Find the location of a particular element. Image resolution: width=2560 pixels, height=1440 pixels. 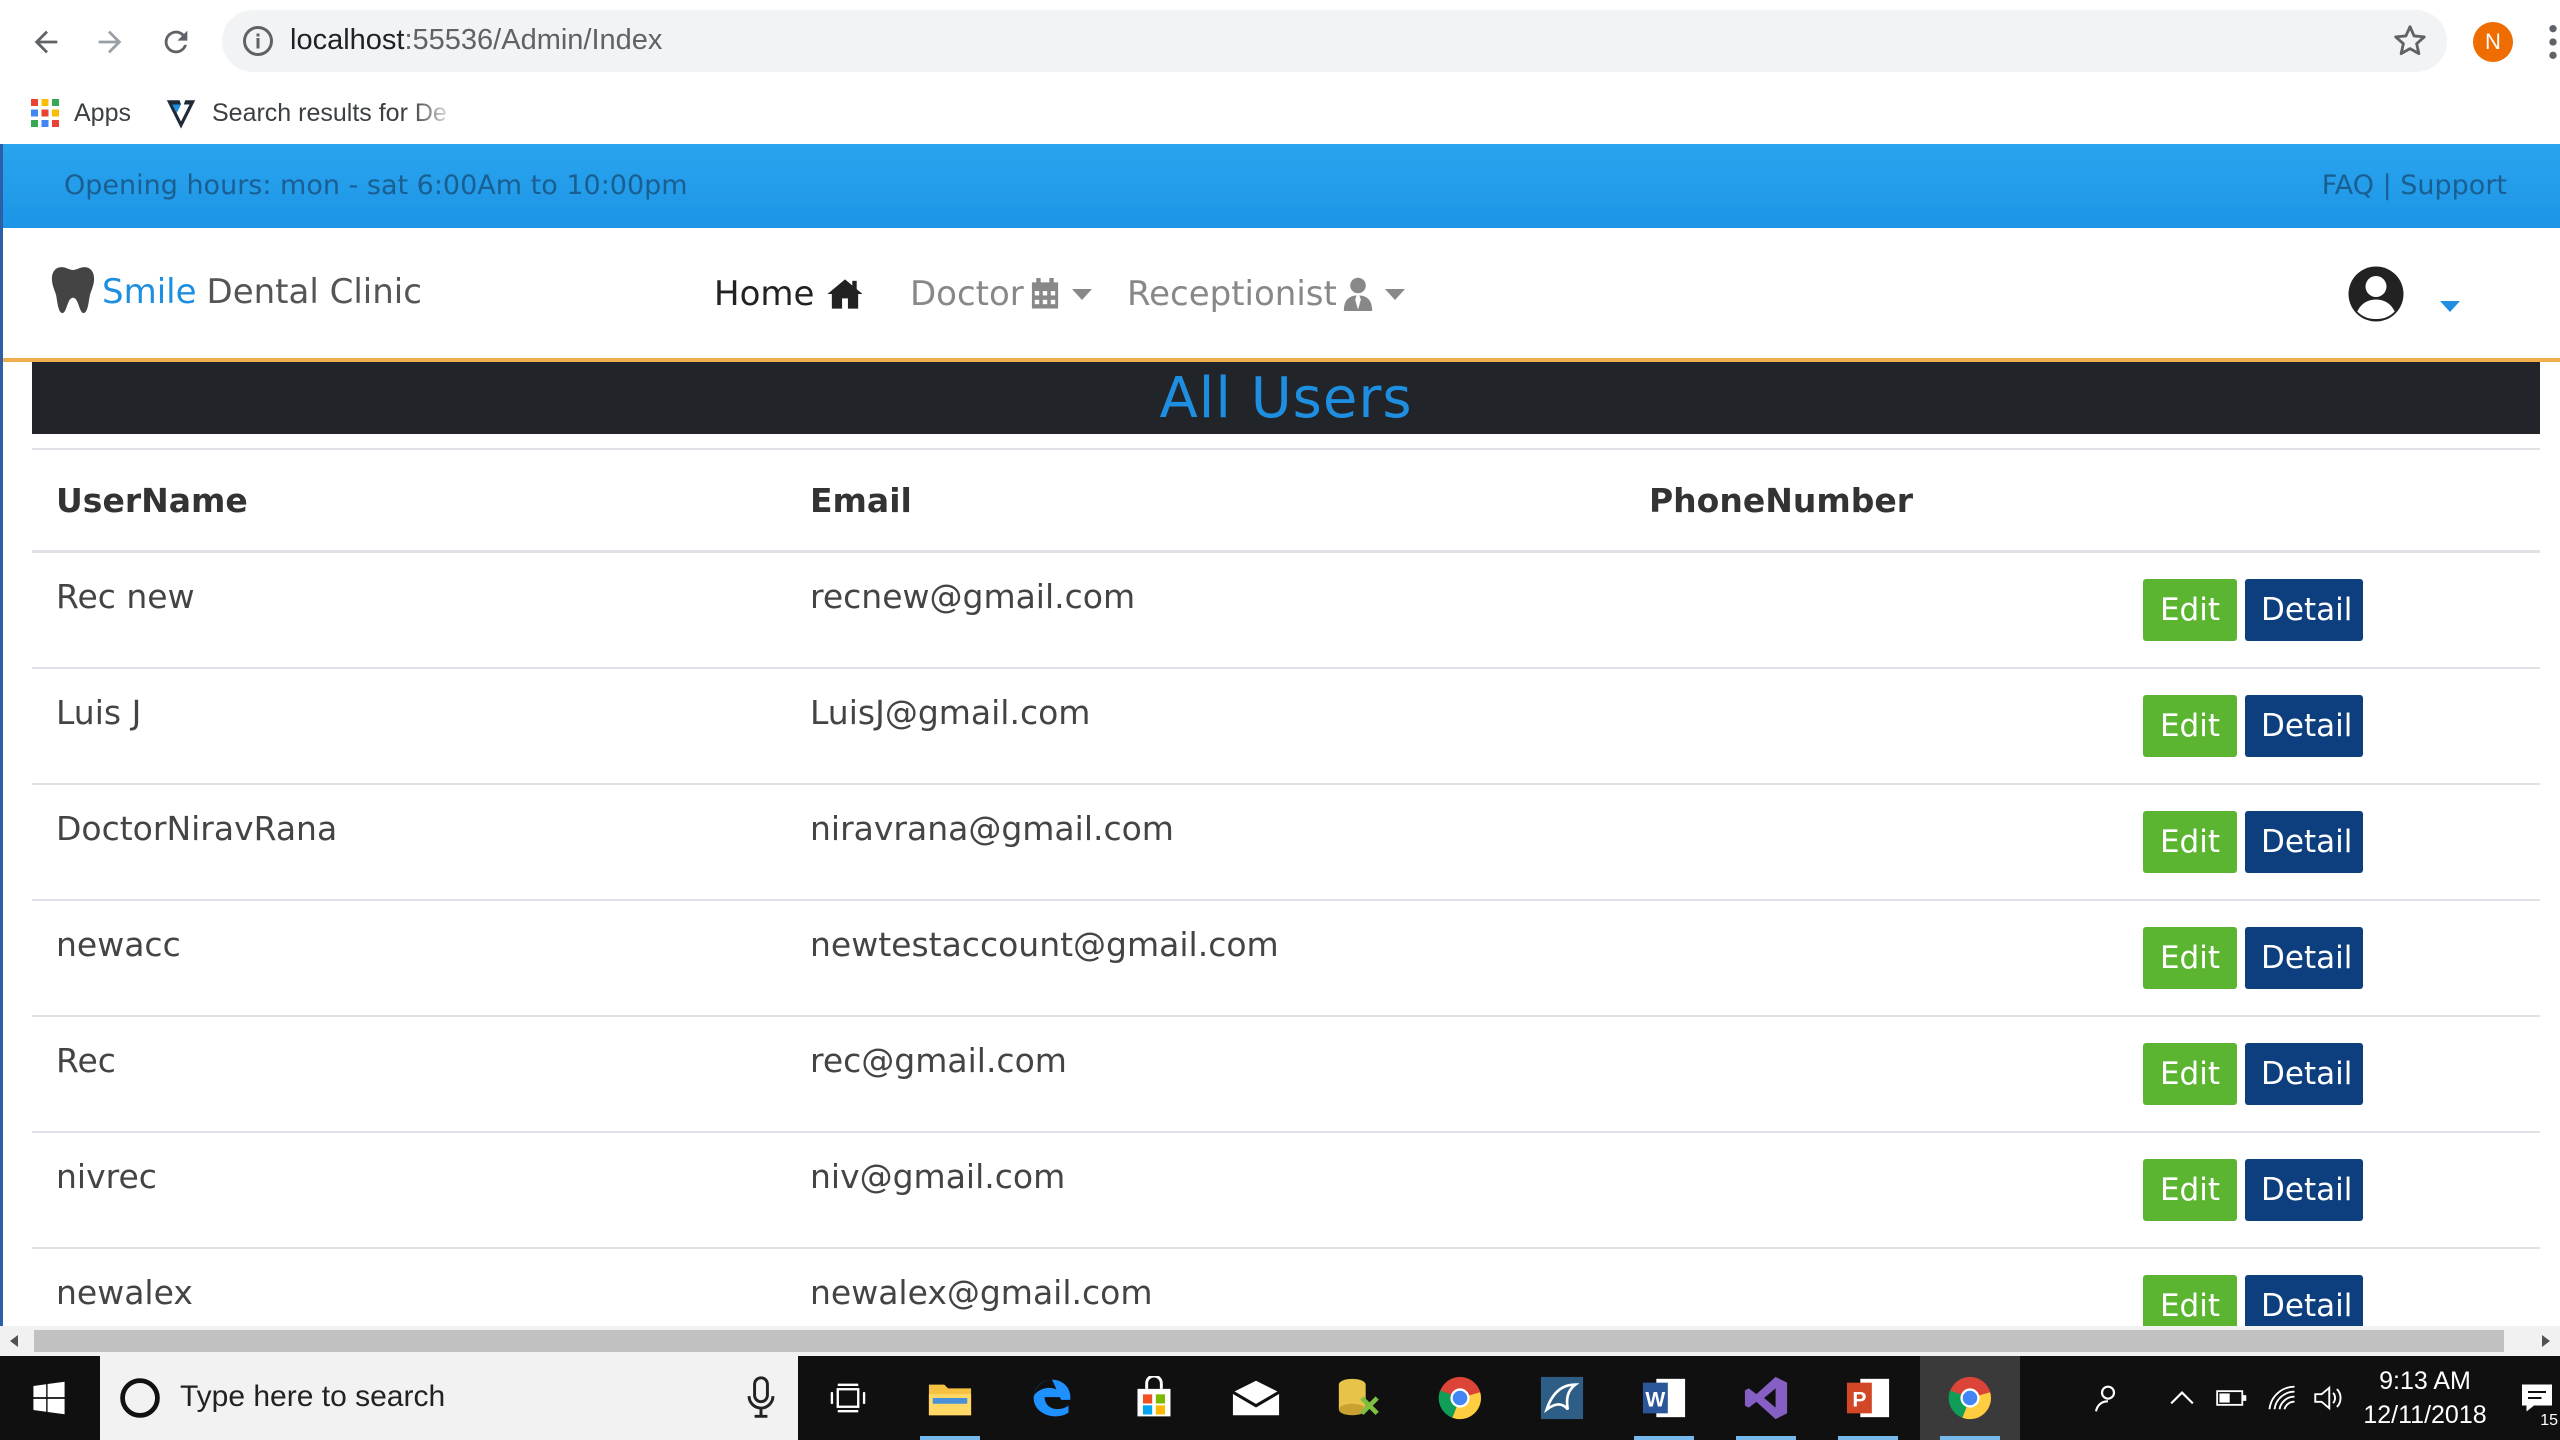

taskbar-edge is located at coordinates (1052, 1398).